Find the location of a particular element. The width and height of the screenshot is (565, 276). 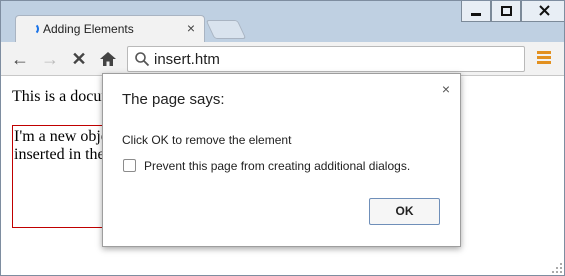

home-icon is located at coordinates (108, 59).